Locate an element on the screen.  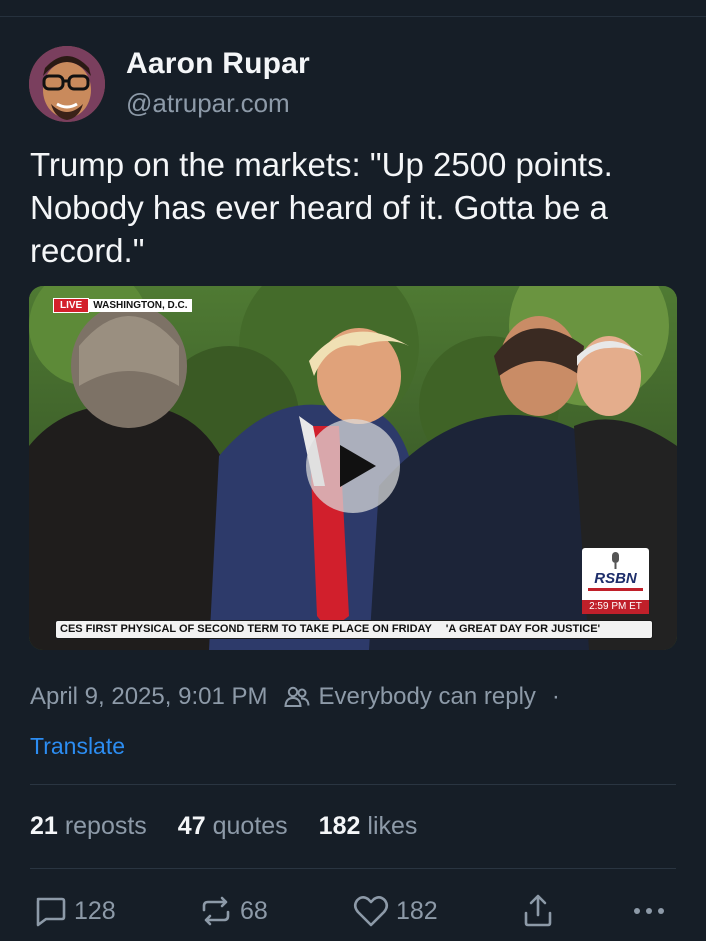
microphone-icon is located at coordinates (615, 560).